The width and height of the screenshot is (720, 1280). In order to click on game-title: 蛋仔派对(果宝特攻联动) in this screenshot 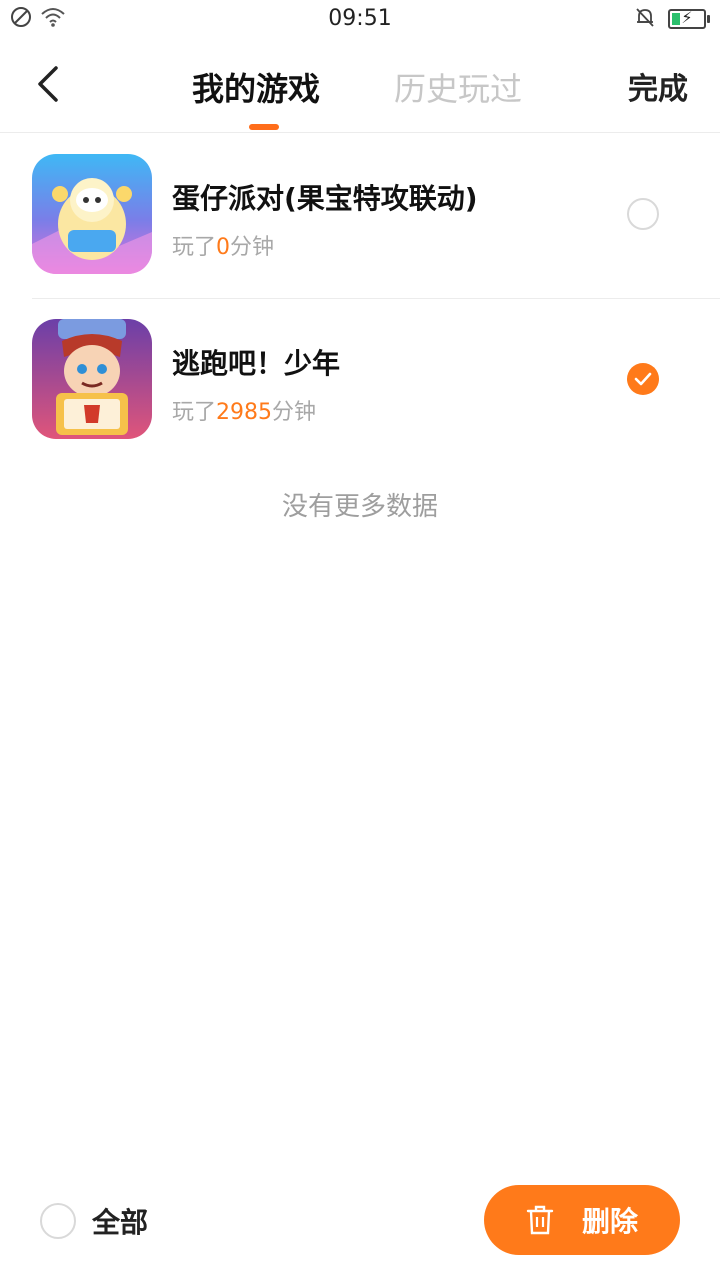, I will do `click(325, 198)`.